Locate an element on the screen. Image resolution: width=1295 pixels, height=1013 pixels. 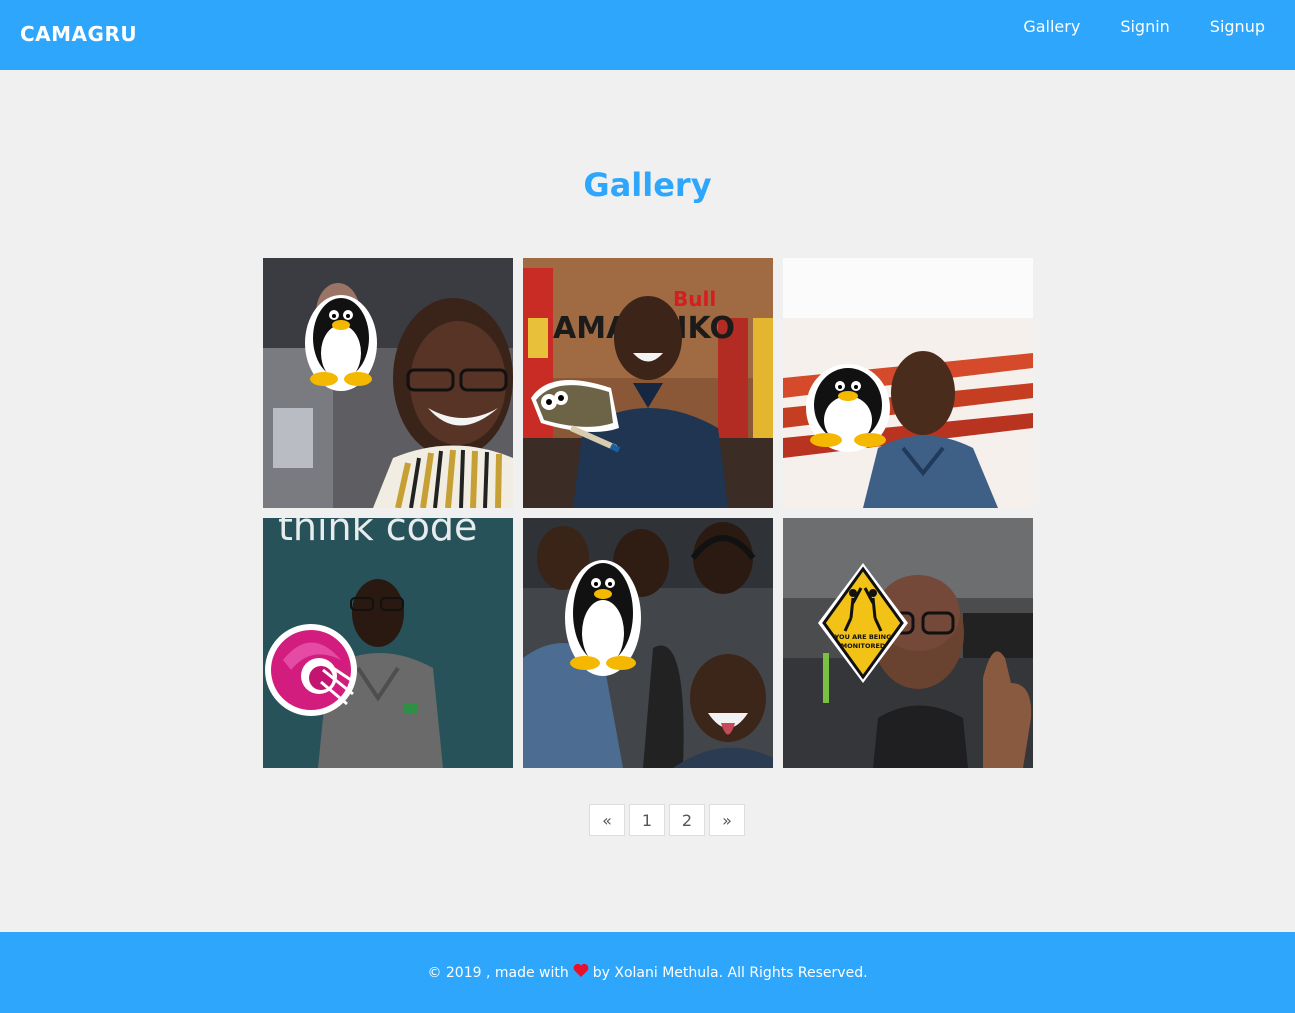
page-title: Gallery is located at coordinates (647, 185).